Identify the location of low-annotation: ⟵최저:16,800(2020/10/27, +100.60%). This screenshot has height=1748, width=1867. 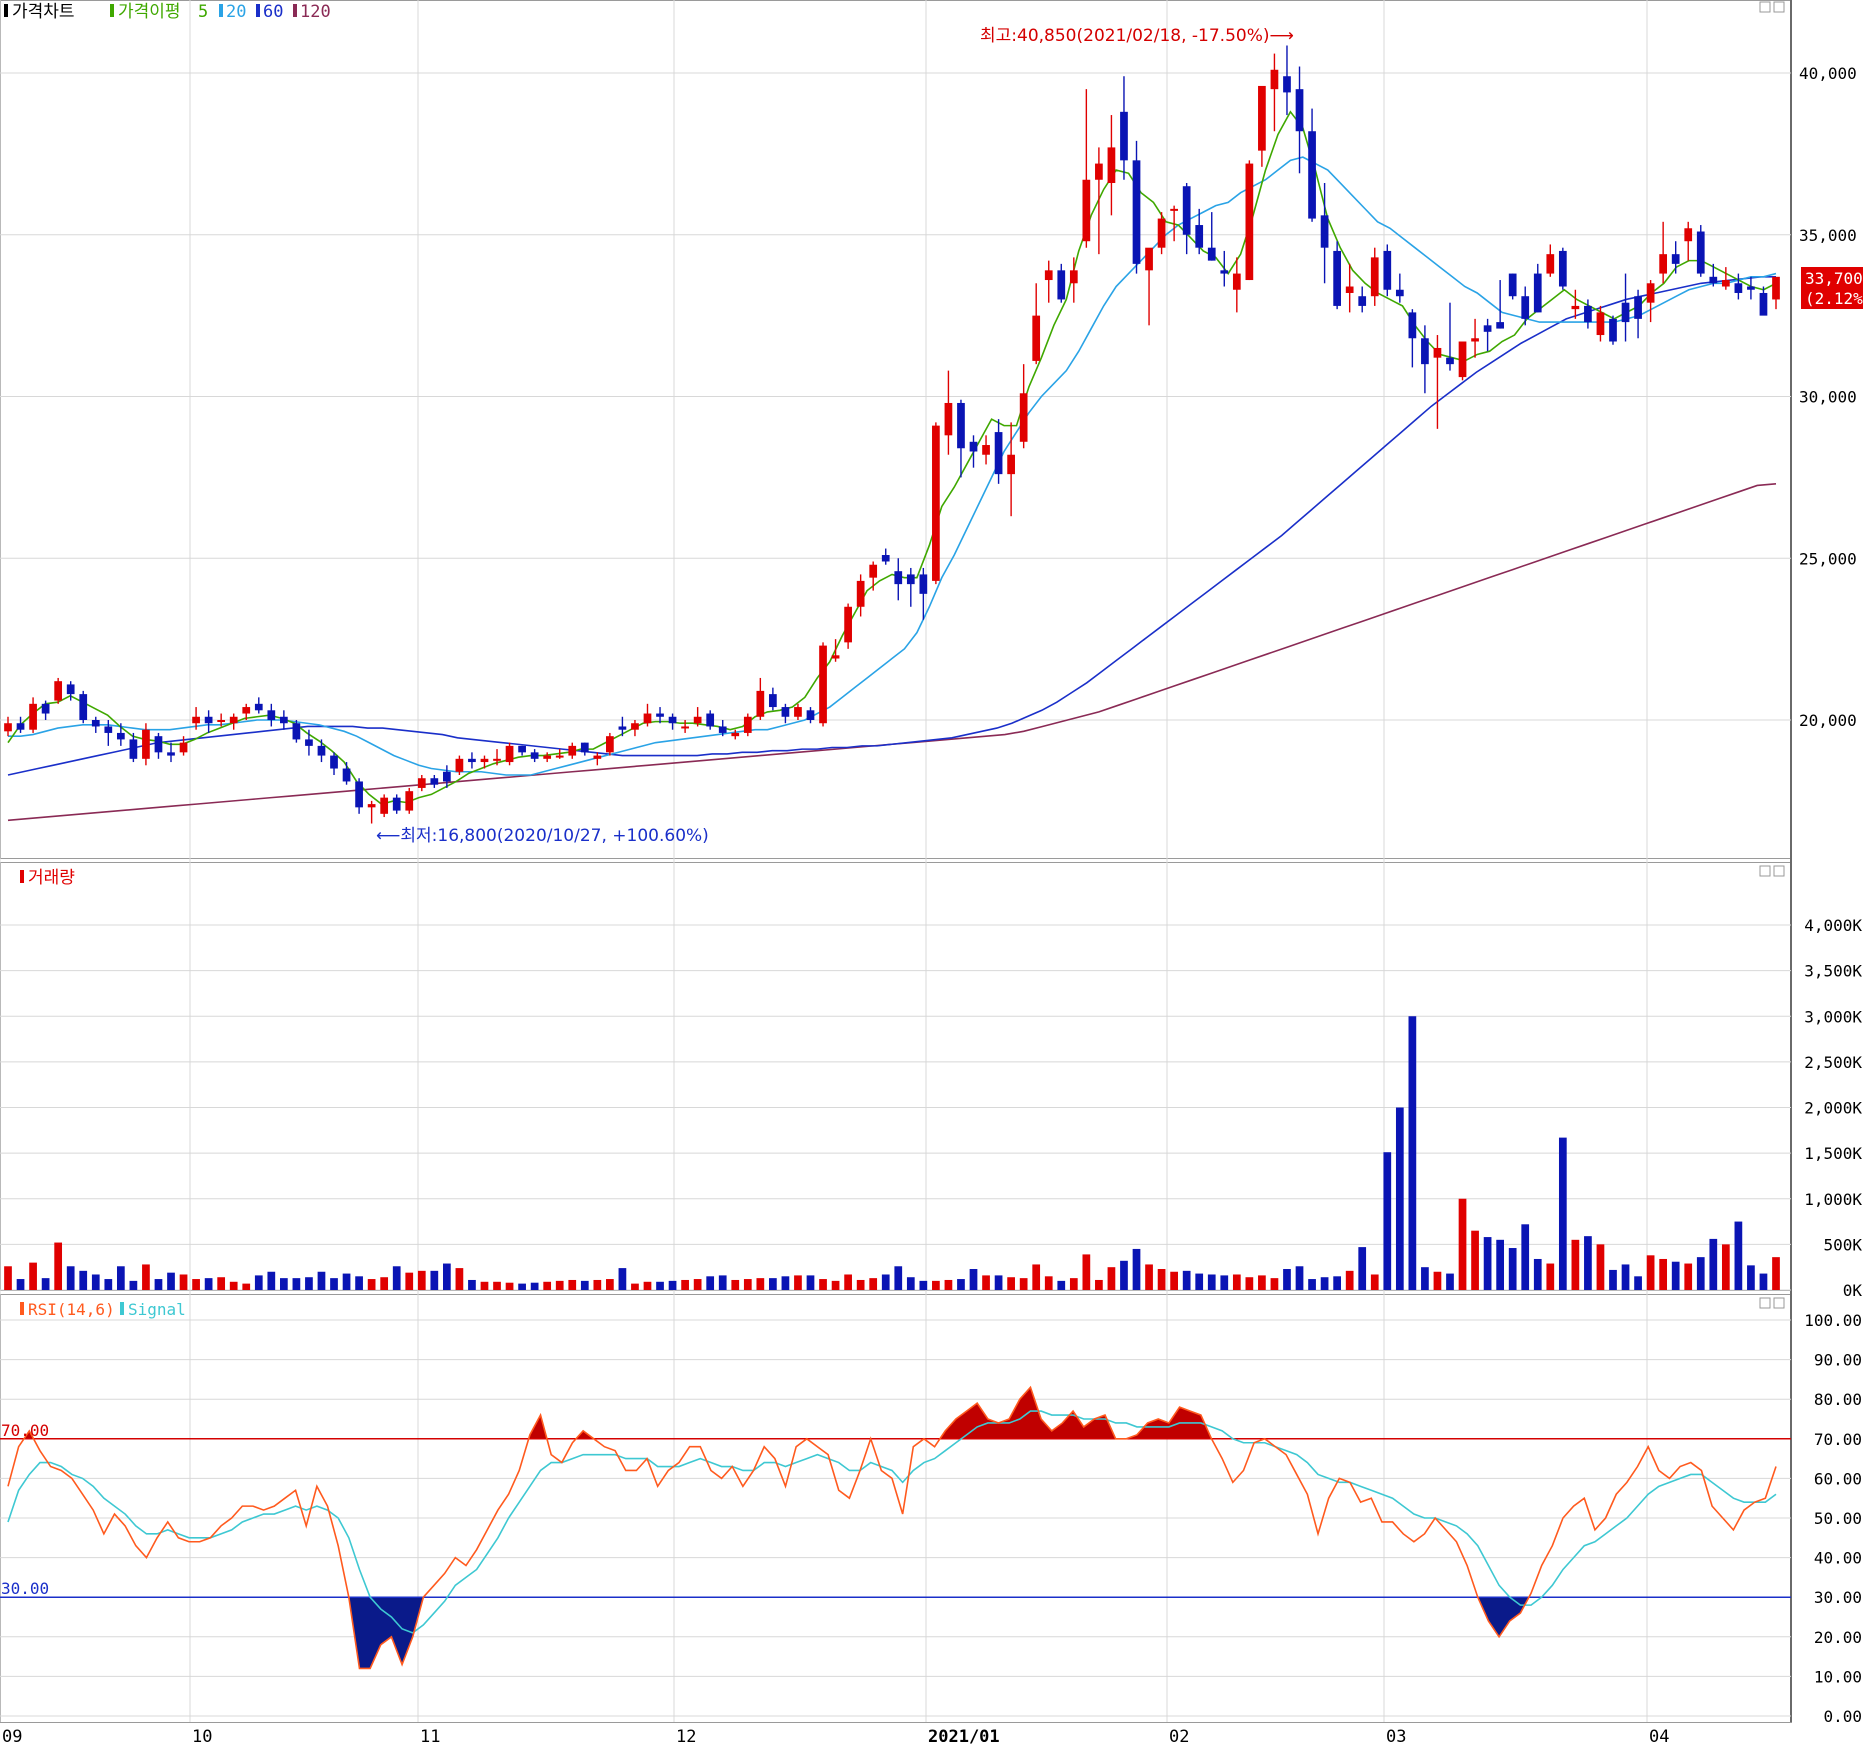
(542, 836).